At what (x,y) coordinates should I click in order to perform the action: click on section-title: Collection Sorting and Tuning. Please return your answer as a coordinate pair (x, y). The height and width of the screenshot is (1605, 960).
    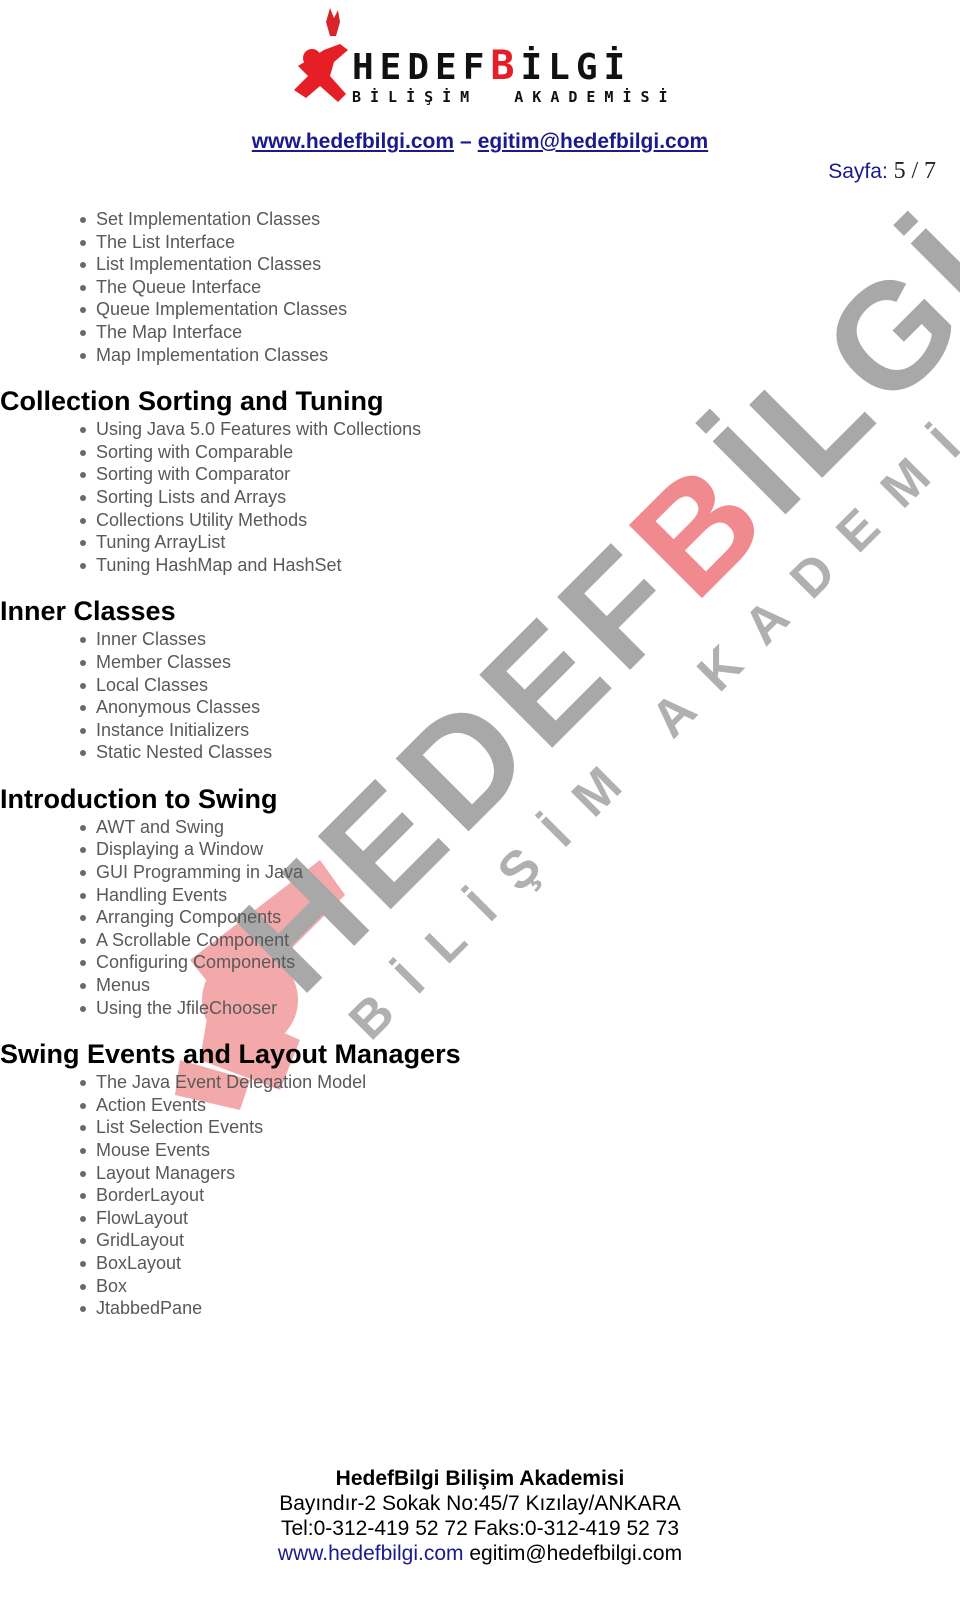
    Looking at the image, I should click on (192, 401).